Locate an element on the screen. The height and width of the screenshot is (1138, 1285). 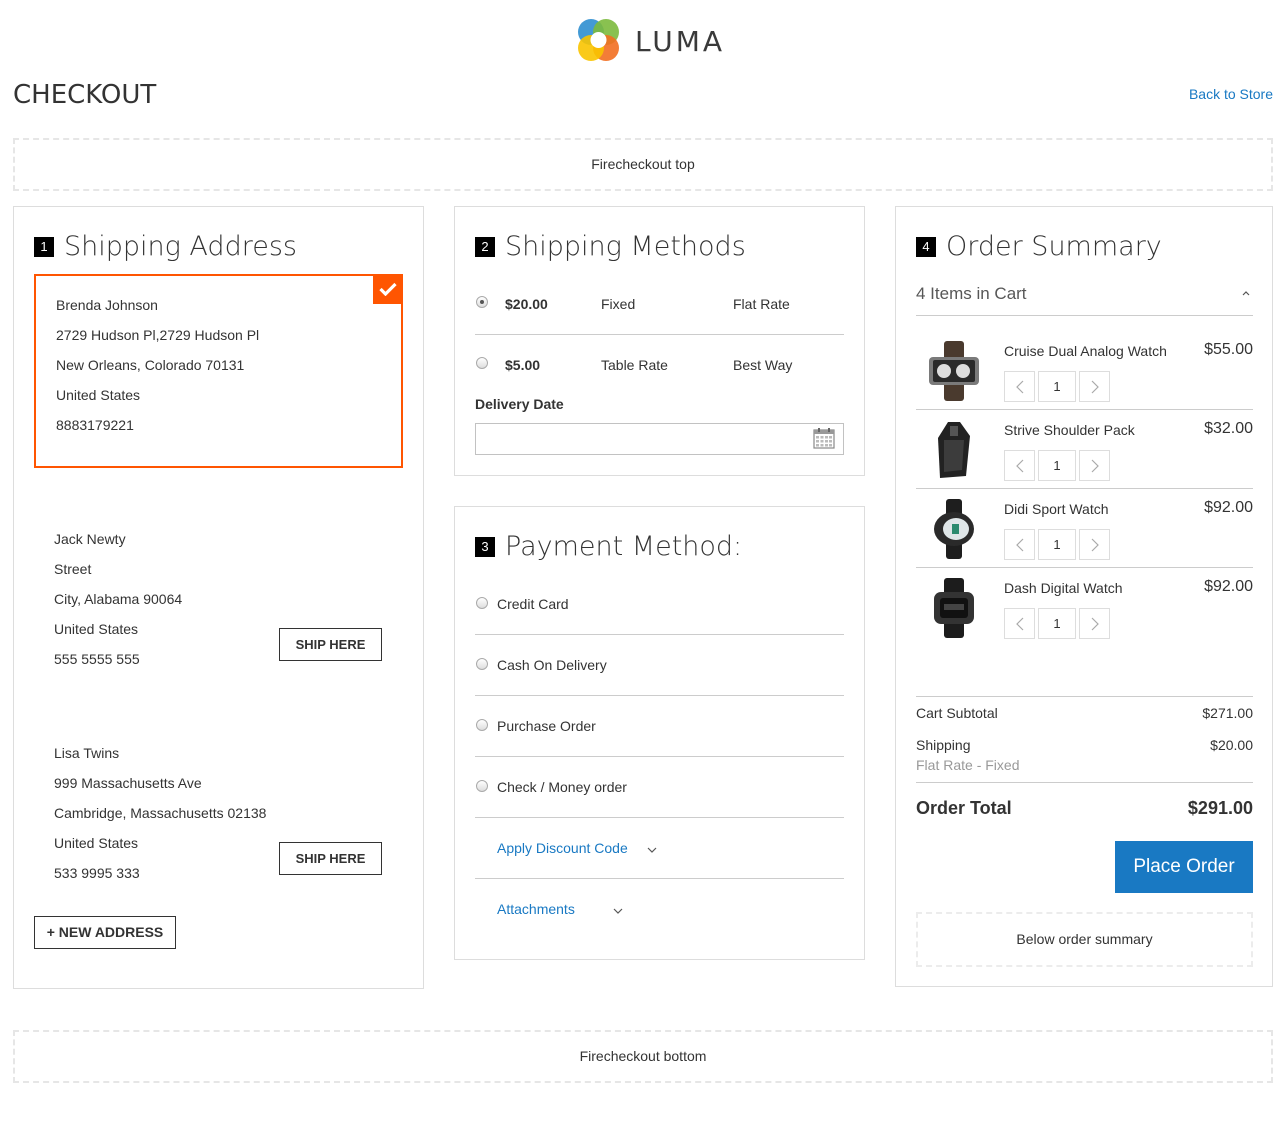
cart-item: Strive Shoulder Pack $32.00 1 is located at coordinates (1084, 449).